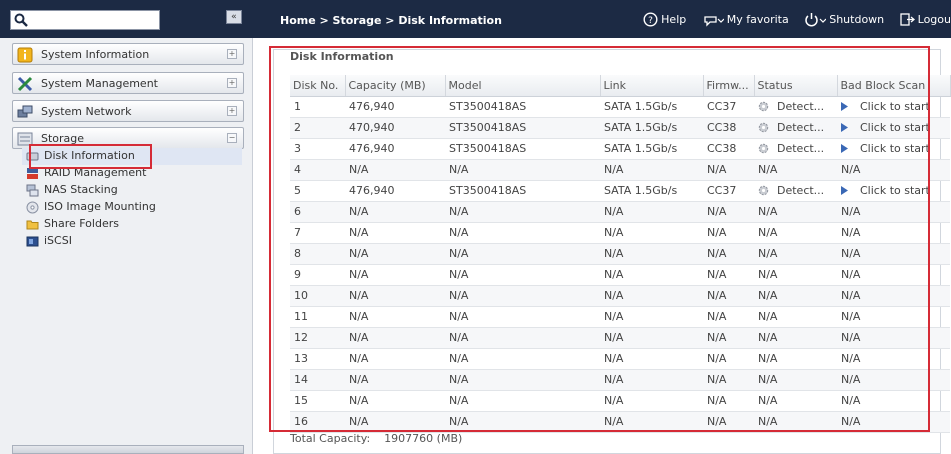  What do you see at coordinates (714, 21) in the screenshot?
I see `favorite-icon` at bounding box center [714, 21].